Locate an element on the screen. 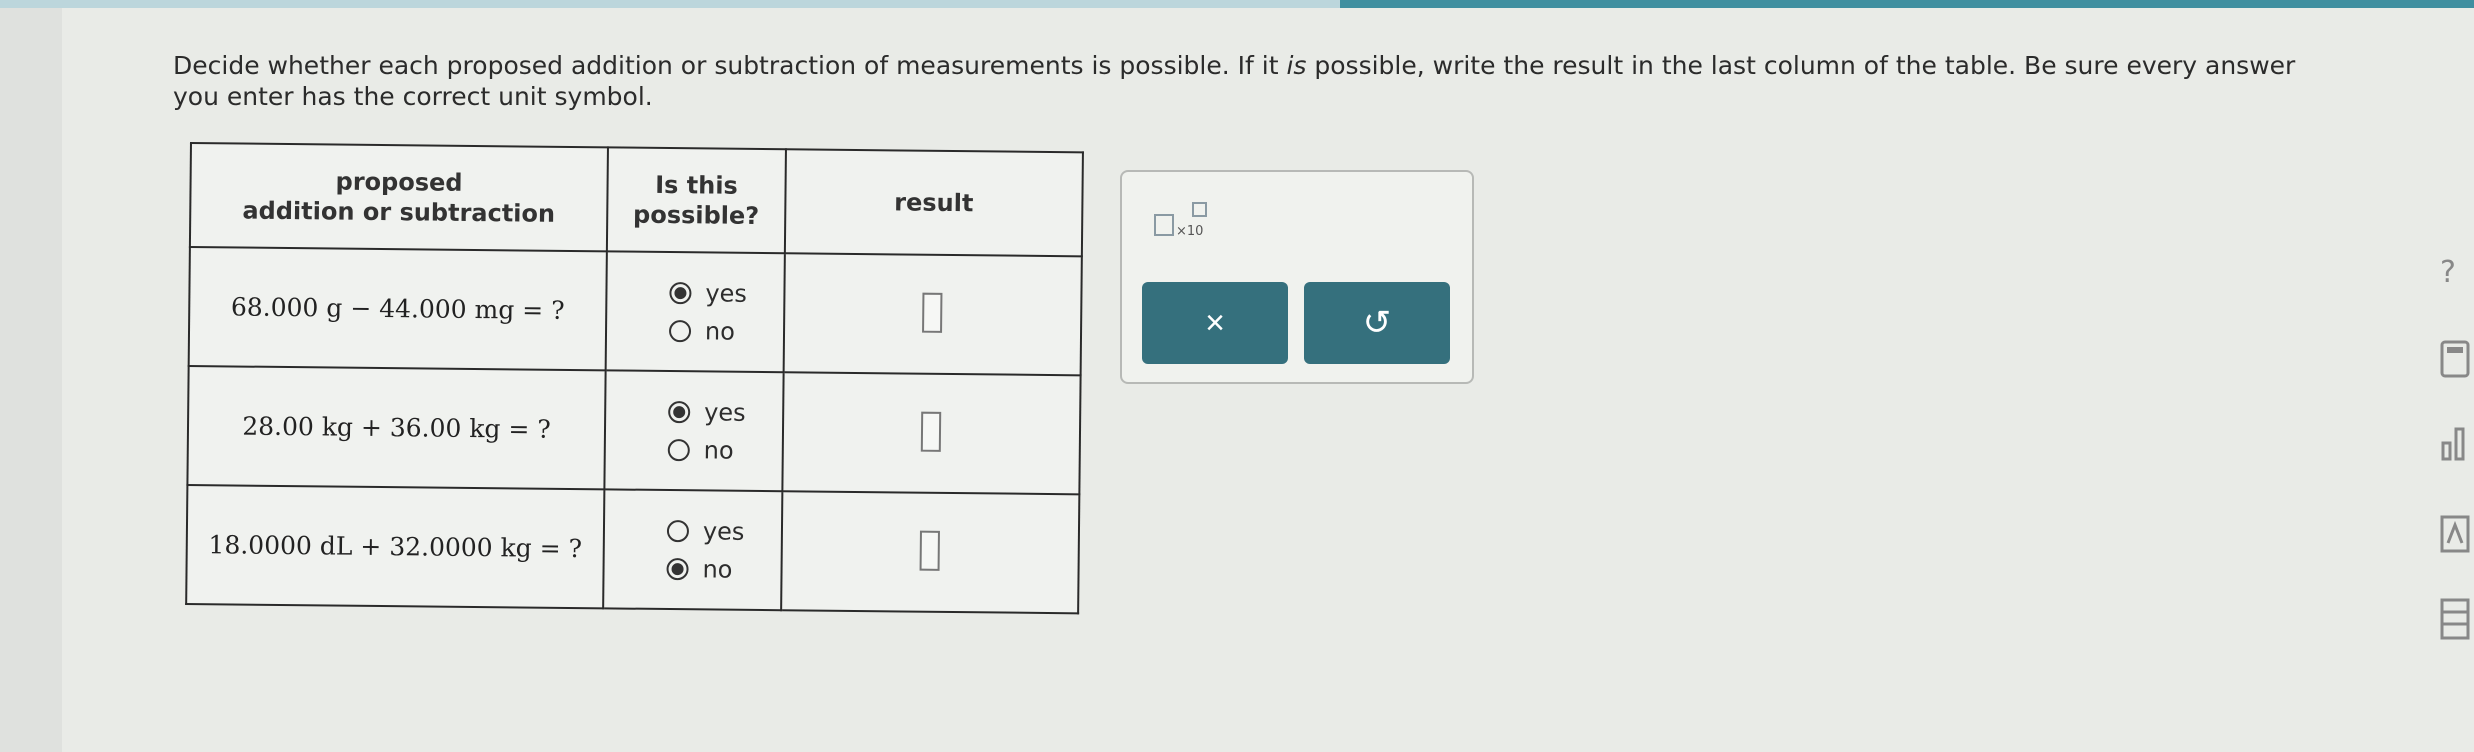 The width and height of the screenshot is (2474, 752). left-gutter is located at coordinates (31, 380).